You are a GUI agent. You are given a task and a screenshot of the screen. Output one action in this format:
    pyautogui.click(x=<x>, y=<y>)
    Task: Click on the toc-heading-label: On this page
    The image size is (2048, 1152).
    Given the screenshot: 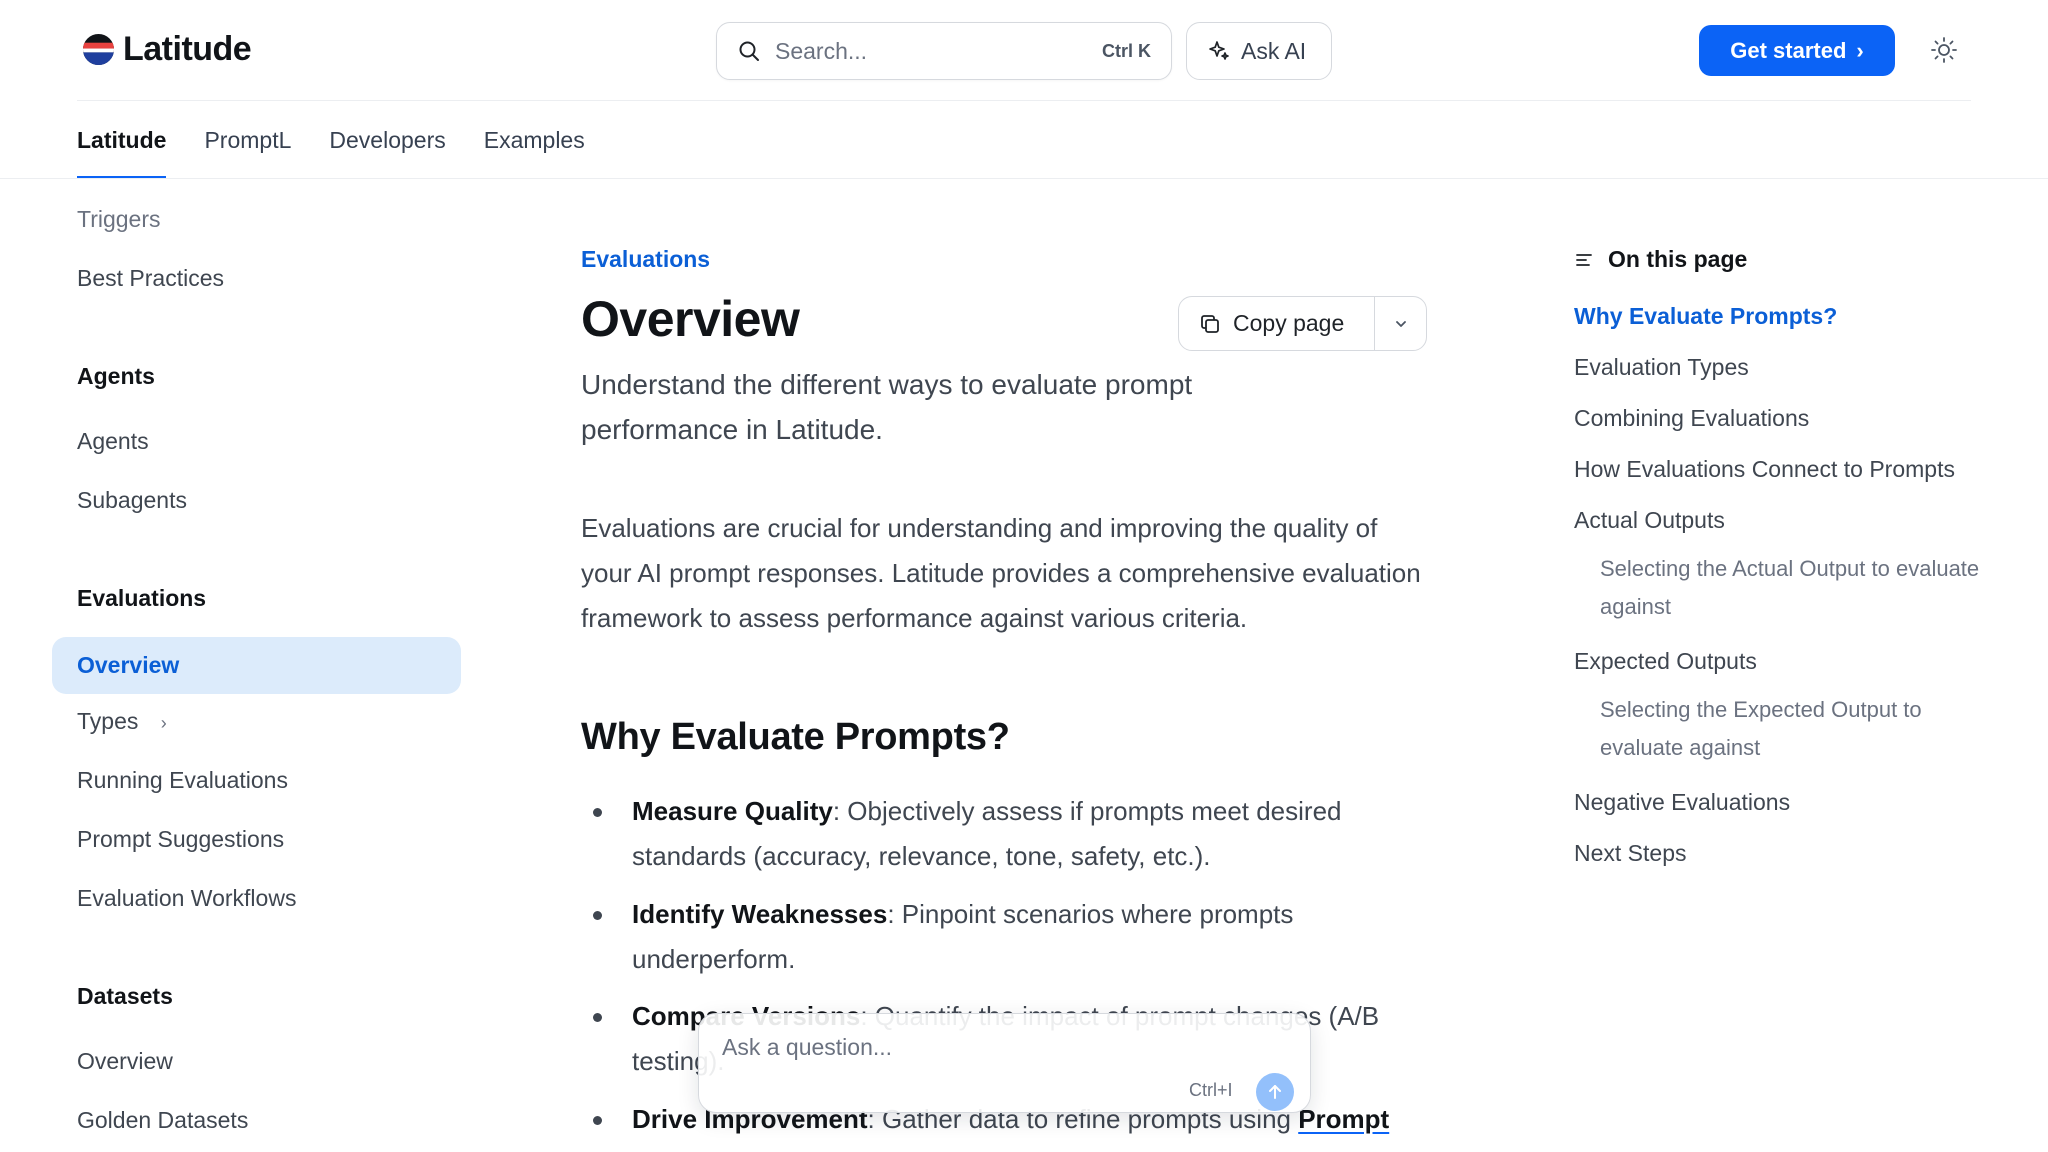 What is the action you would take?
    pyautogui.click(x=1678, y=259)
    